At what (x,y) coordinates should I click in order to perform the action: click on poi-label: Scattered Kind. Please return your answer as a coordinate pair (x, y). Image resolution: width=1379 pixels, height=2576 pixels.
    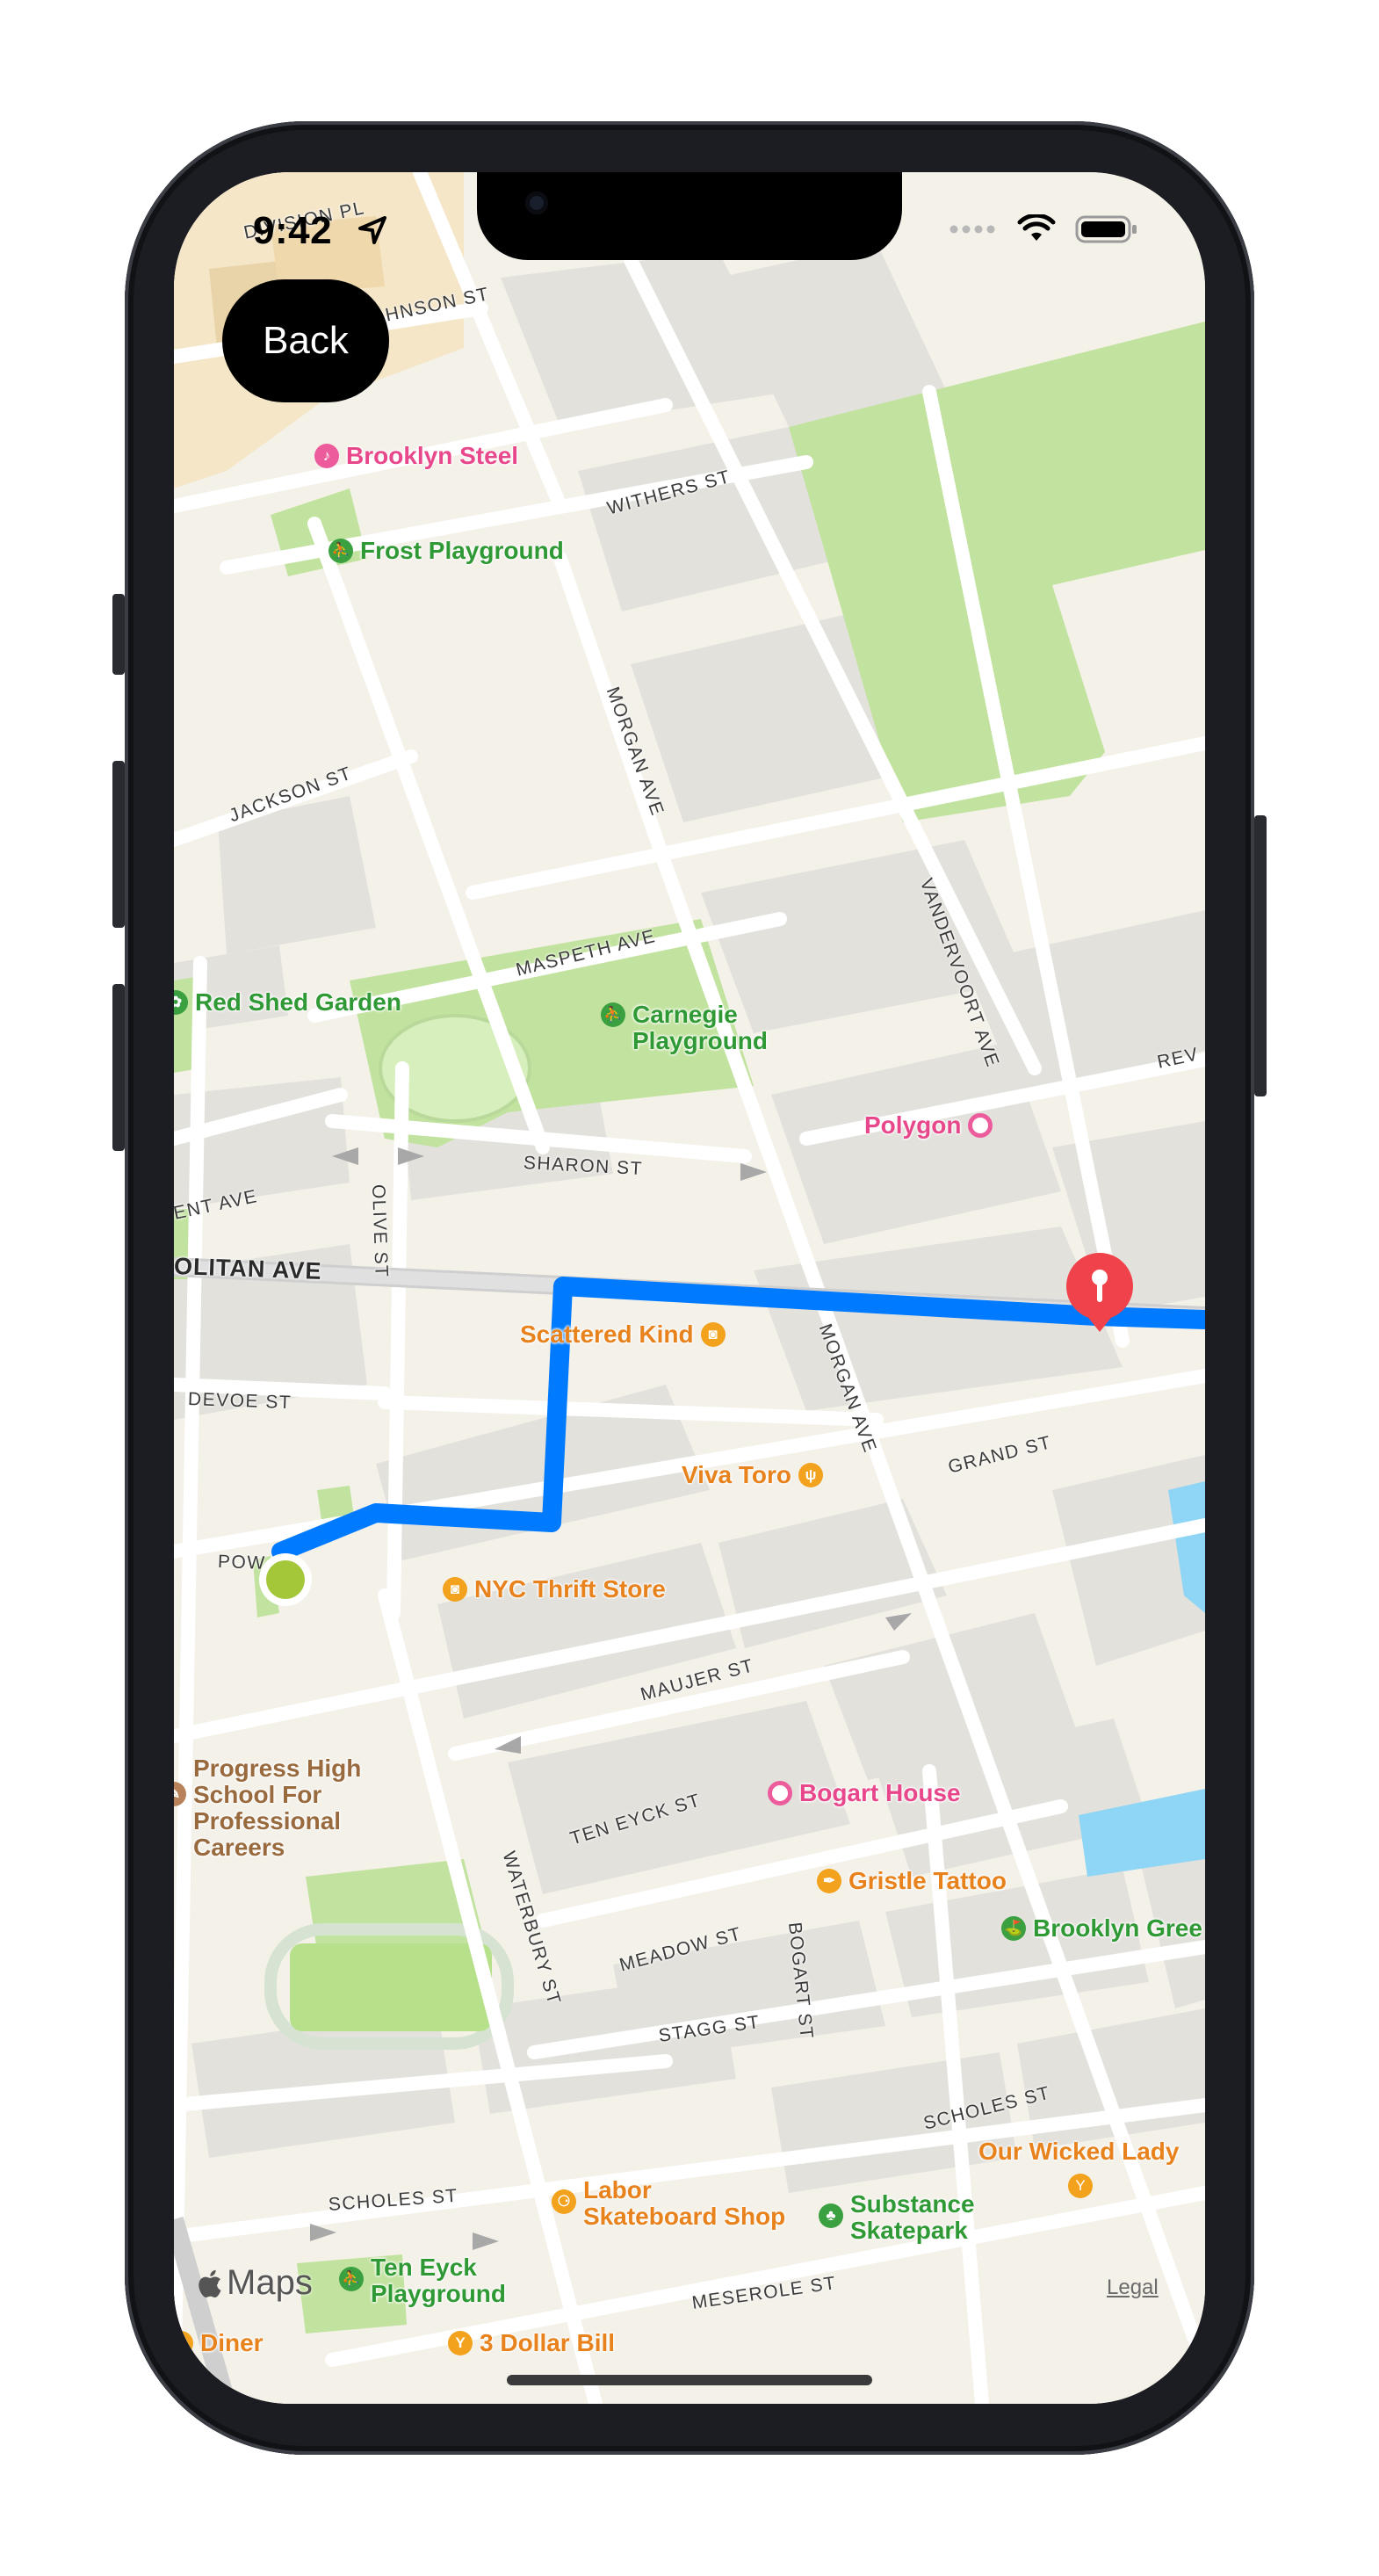
    Looking at the image, I should click on (607, 1334).